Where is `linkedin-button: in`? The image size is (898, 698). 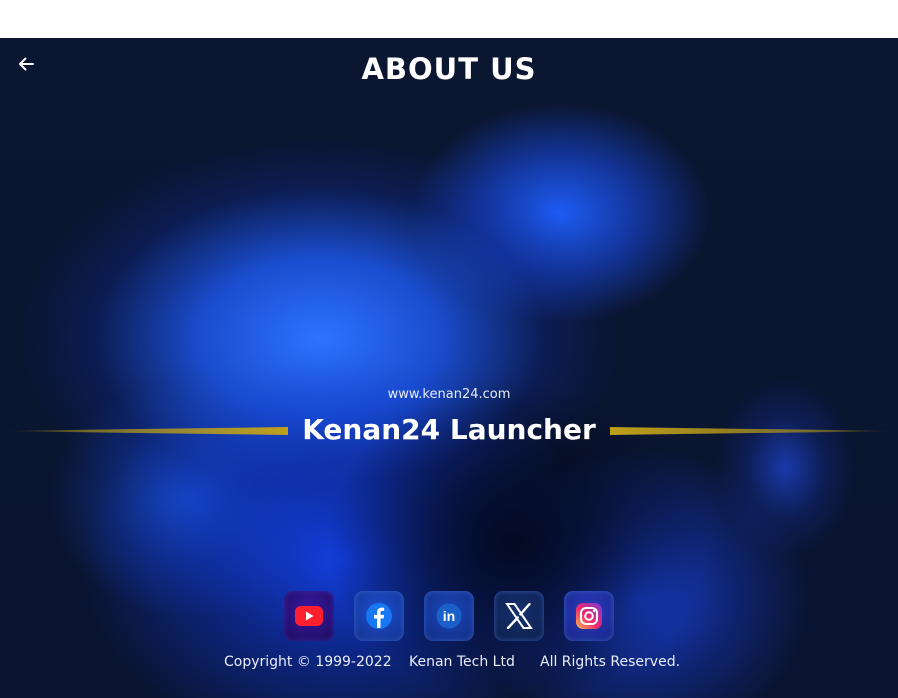
linkedin-button: in is located at coordinates (449, 616).